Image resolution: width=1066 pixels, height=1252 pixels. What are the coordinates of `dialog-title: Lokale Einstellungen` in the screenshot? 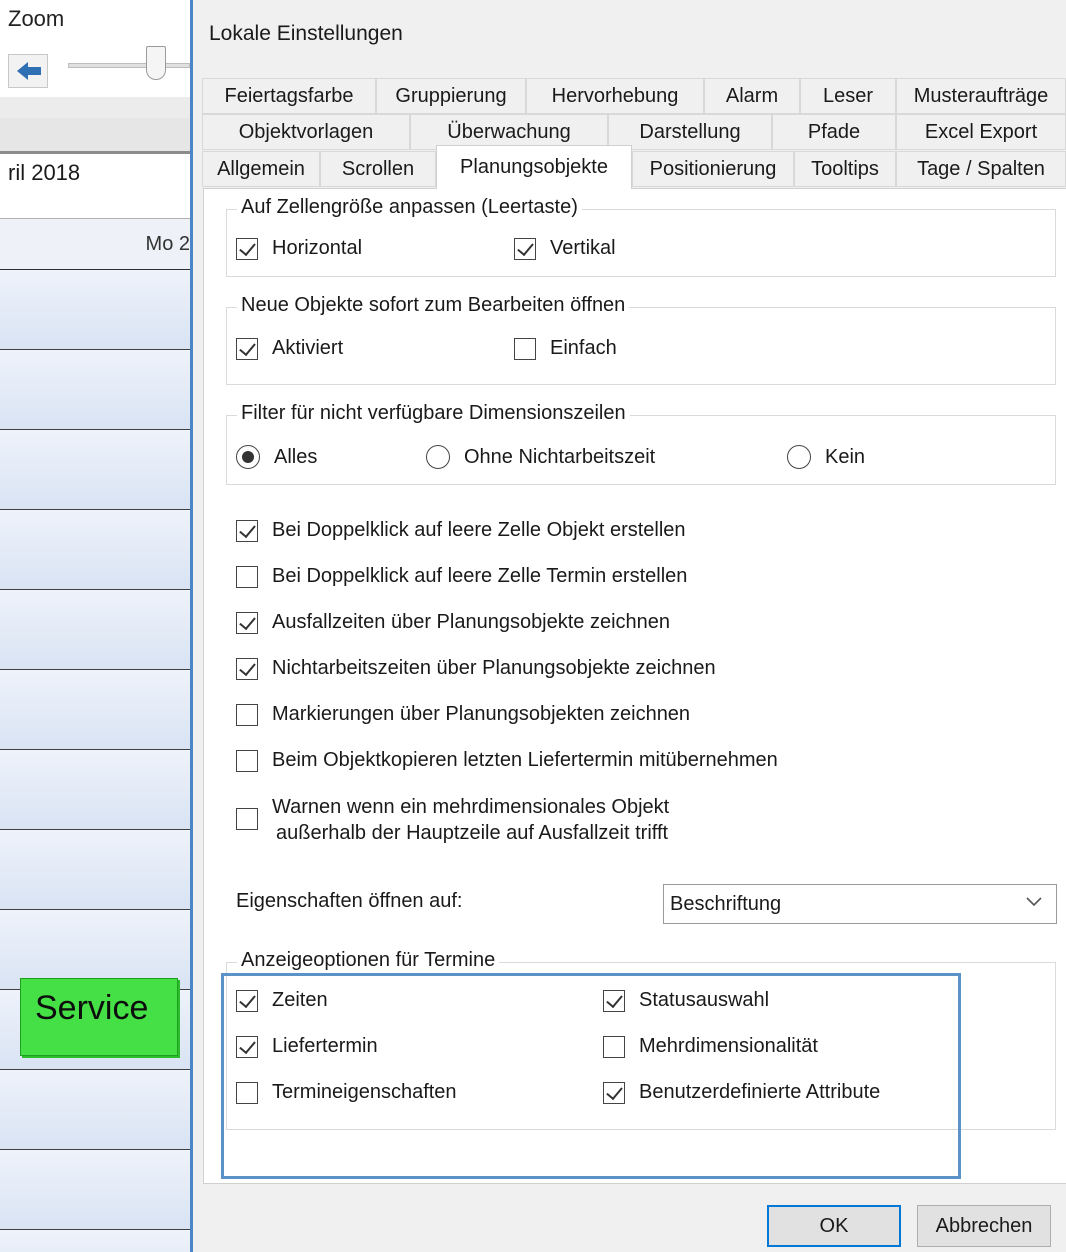 It's located at (306, 33).